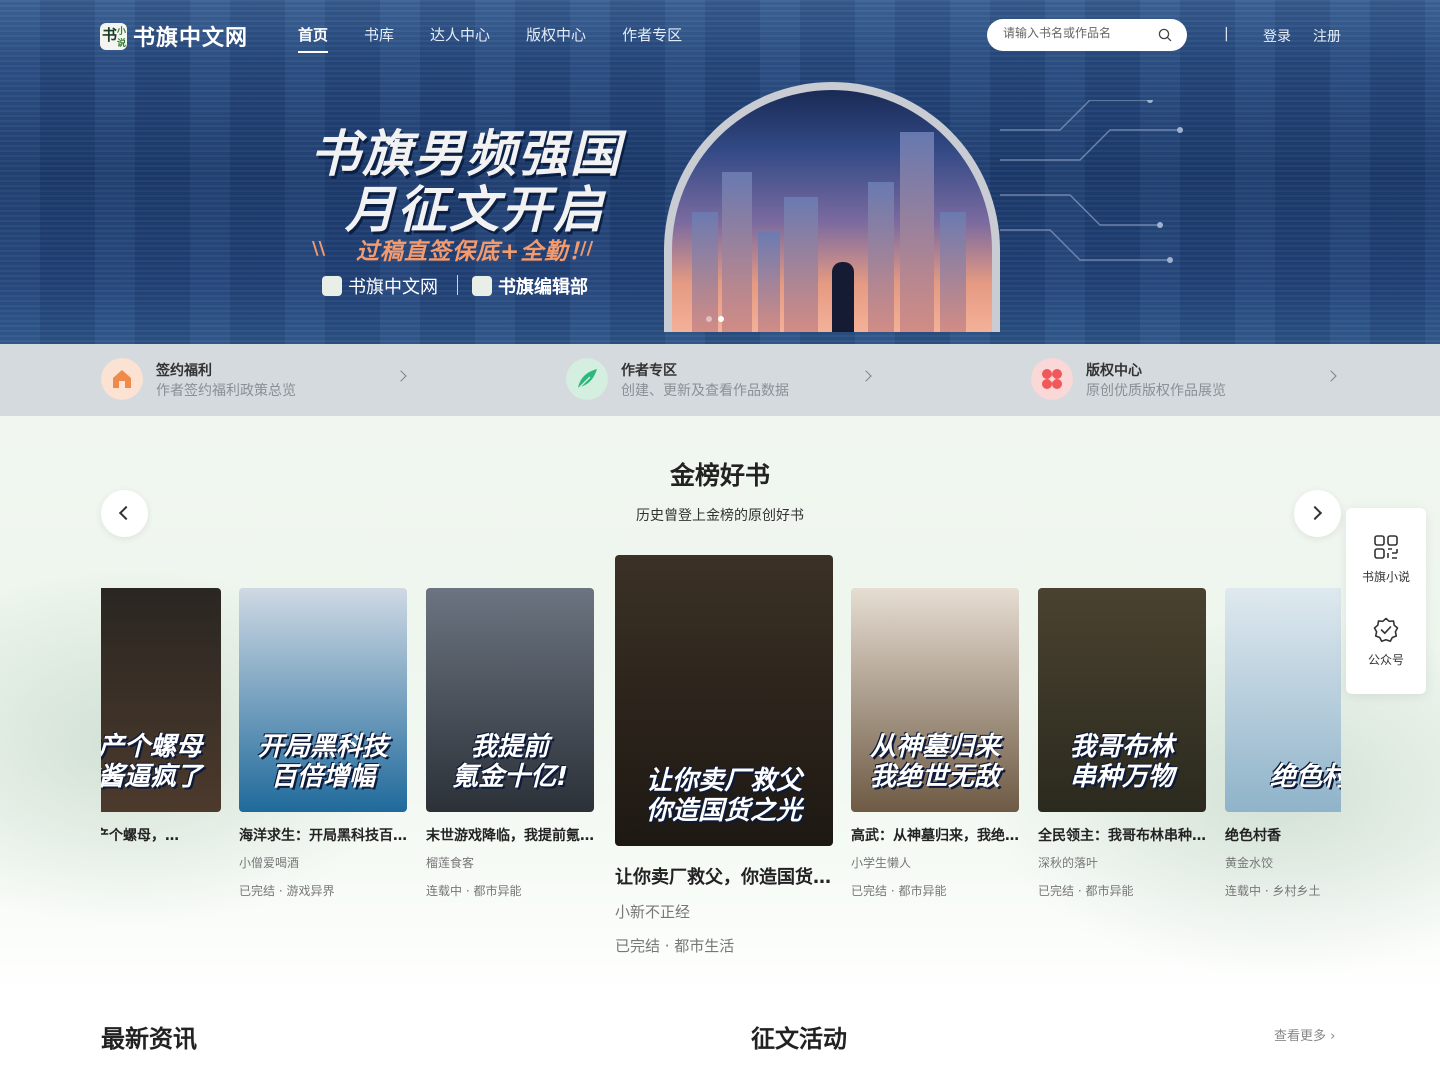 Image resolution: width=1440 pixels, height=1080 pixels. Describe the element at coordinates (935, 862) in the screenshot. I see `book-author: 小学生懒人` at that location.